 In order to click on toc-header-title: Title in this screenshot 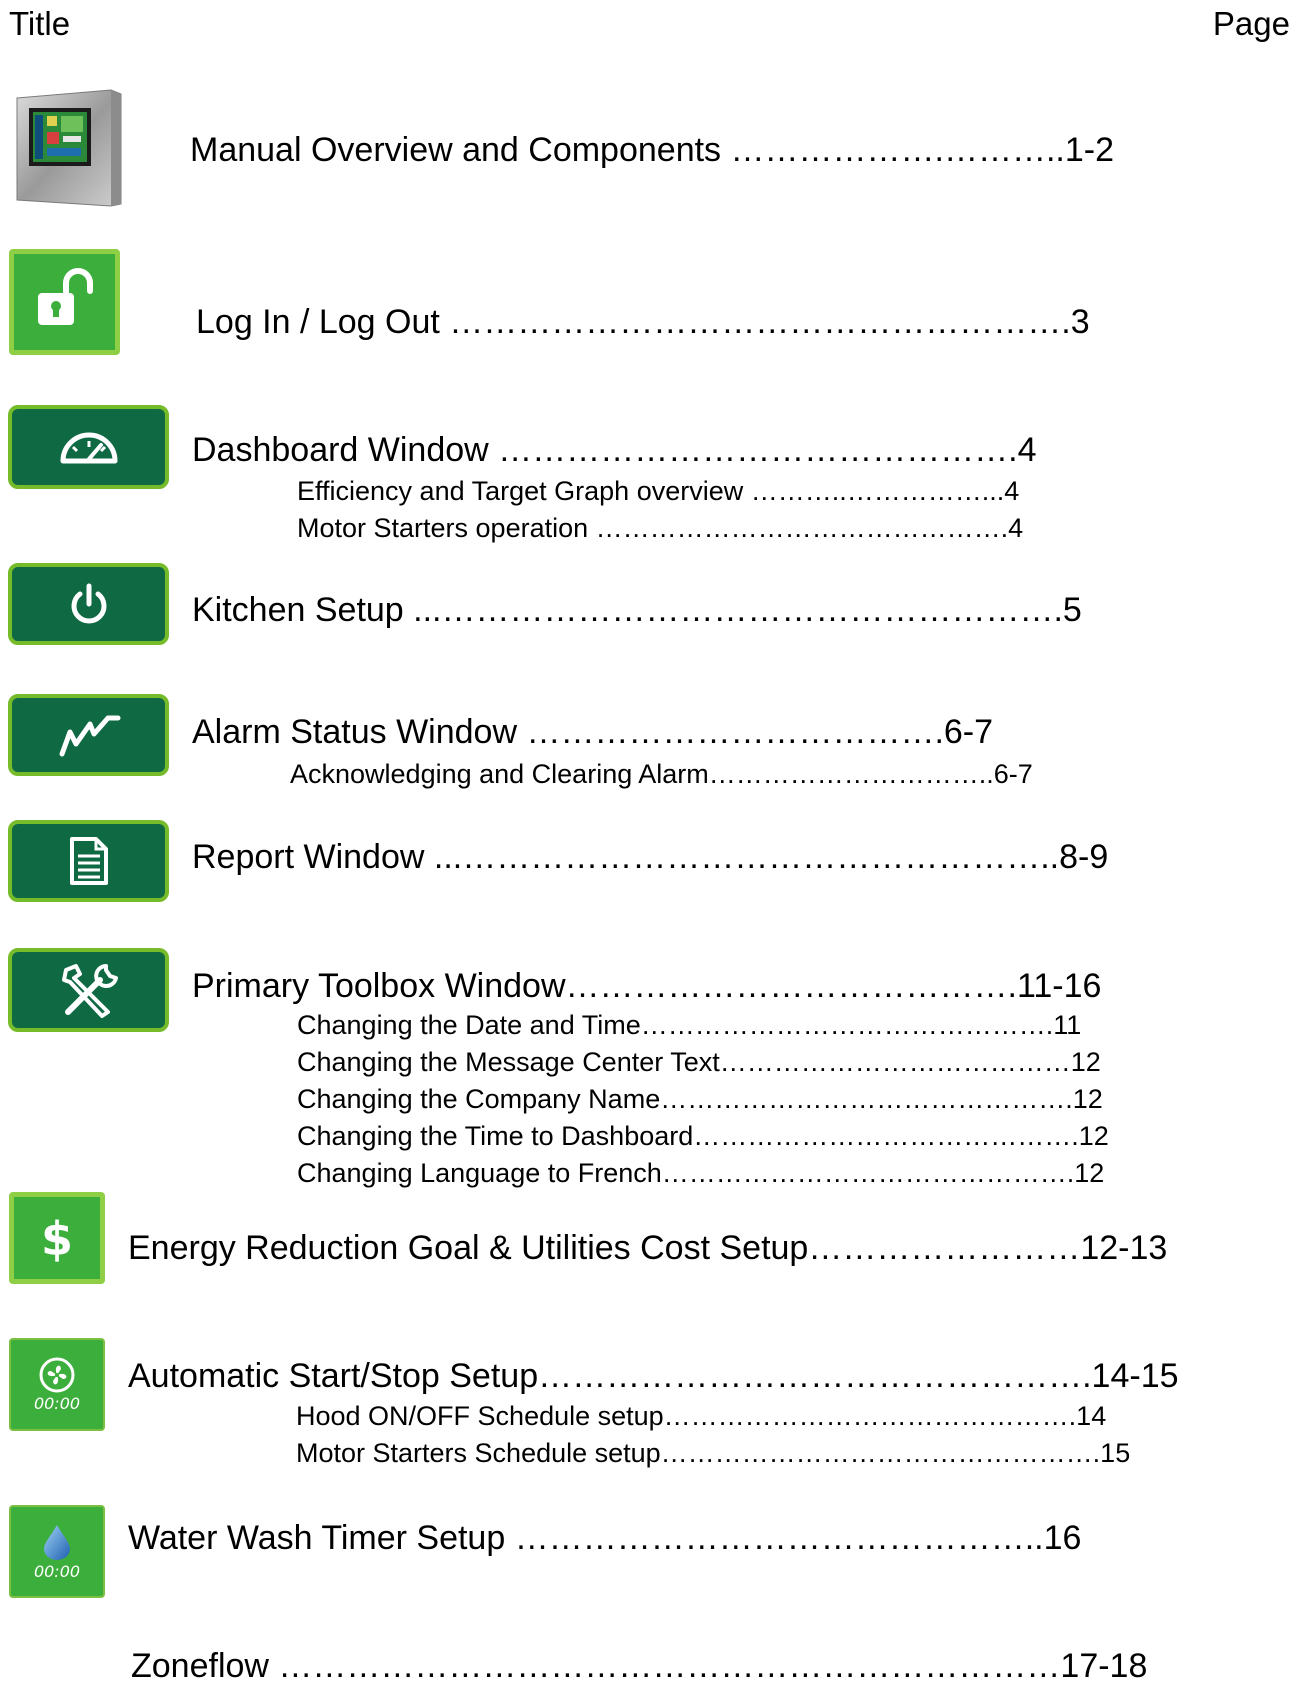, I will do `click(40, 23)`.